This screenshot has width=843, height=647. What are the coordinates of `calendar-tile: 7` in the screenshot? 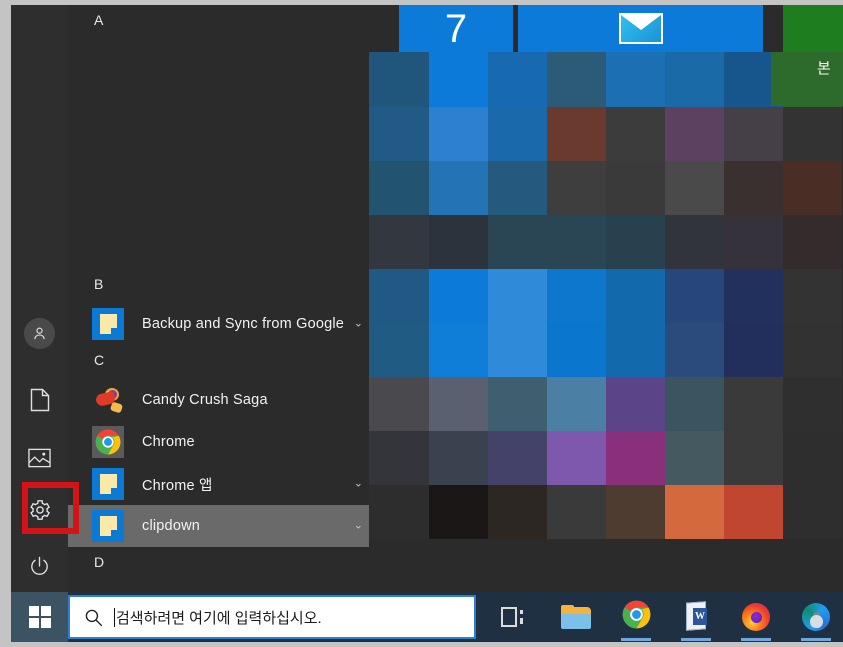 It's located at (456, 28).